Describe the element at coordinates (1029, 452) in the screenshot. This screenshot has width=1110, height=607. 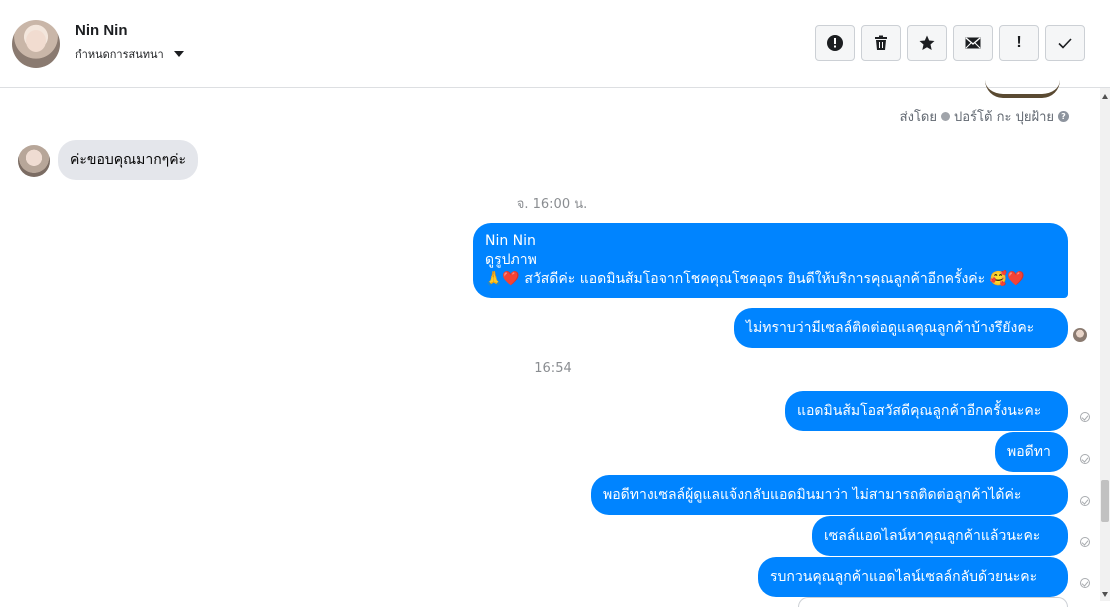
I see `message-text: พอดีทา` at that location.